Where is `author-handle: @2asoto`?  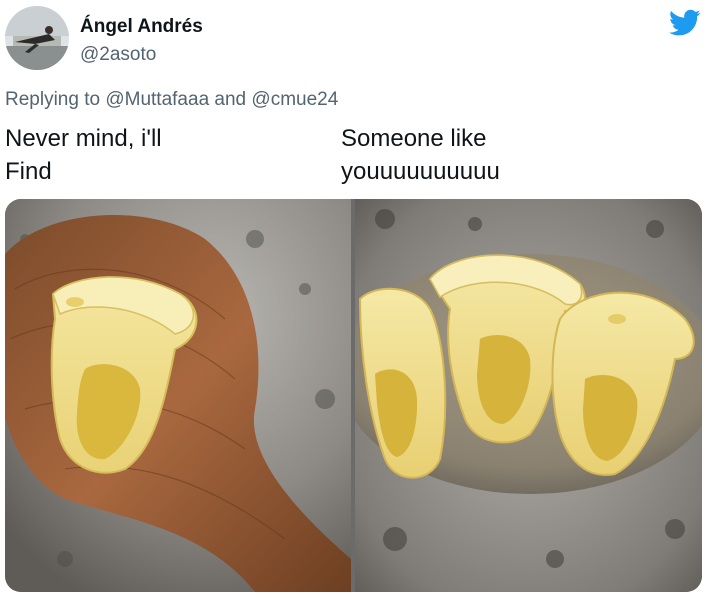 author-handle: @2asoto is located at coordinates (118, 55).